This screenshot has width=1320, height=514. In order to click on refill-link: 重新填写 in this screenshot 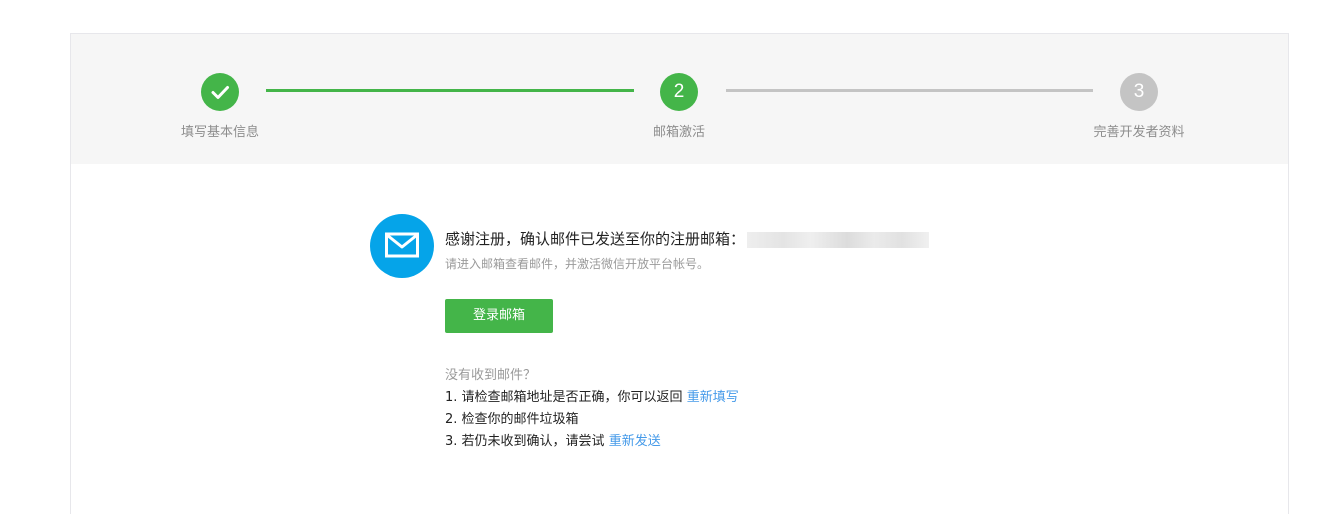, I will do `click(713, 397)`.